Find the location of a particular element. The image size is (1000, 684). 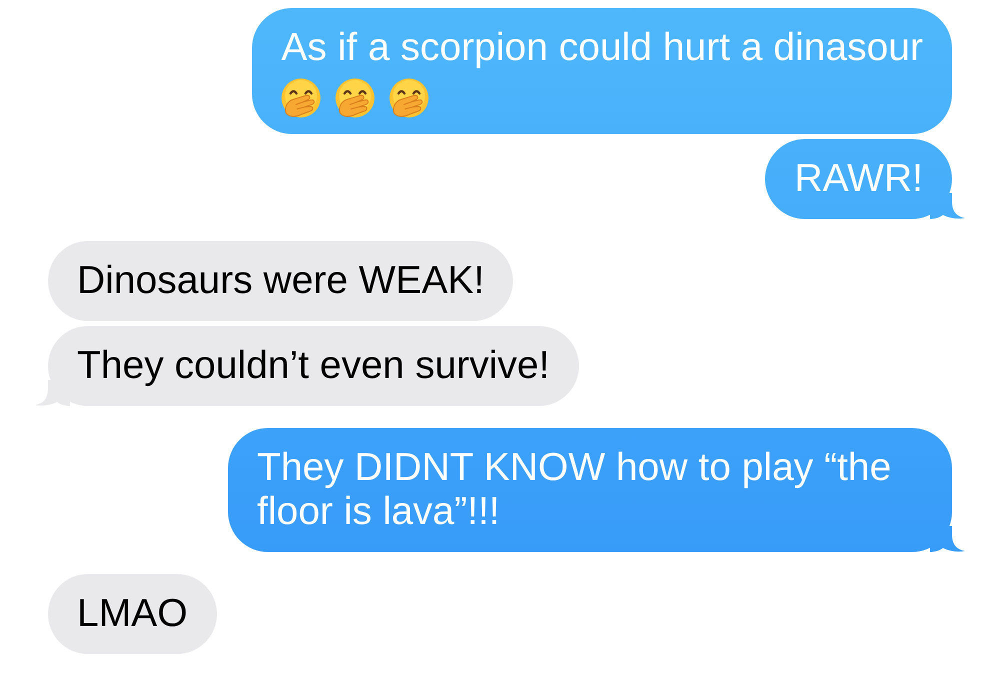

message-text: As if a scorpion could hurt a dinasour is located at coordinates (602, 48).